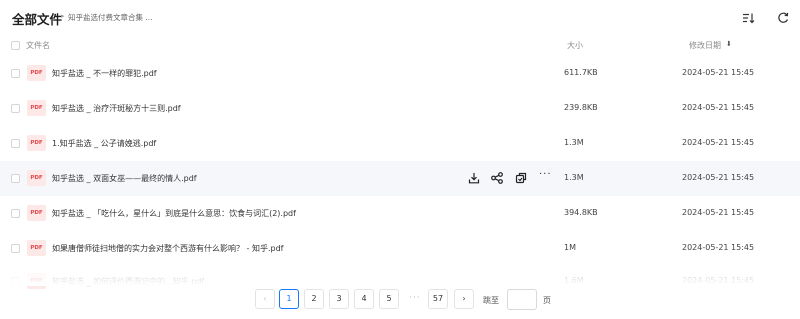  Describe the element at coordinates (314, 299) in the screenshot. I see `page-button-2: 2` at that location.